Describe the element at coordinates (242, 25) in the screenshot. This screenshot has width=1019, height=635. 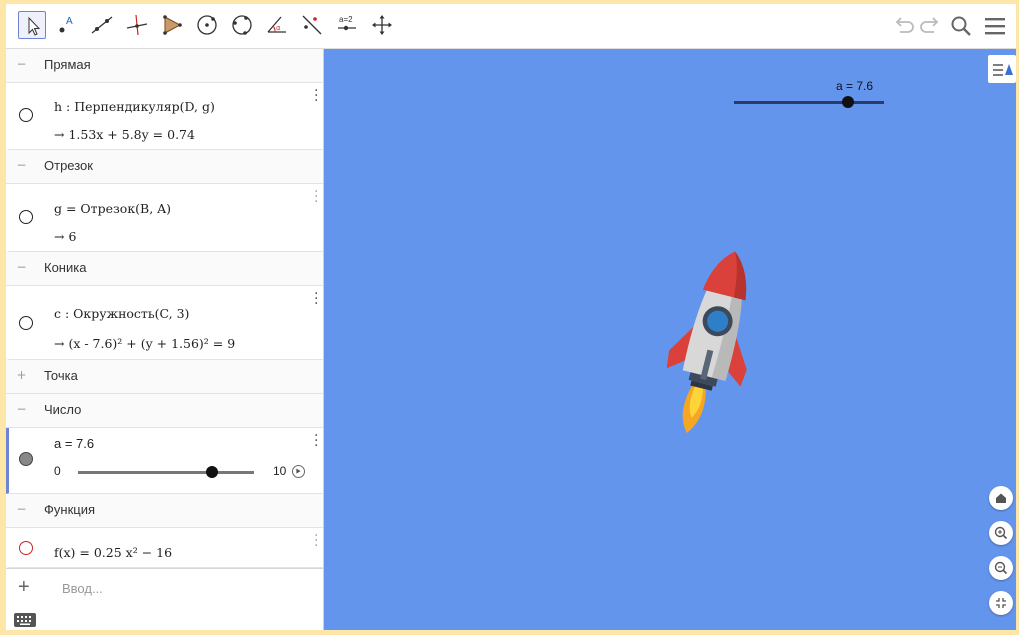
I see `circle-three-points-tool-button` at that location.